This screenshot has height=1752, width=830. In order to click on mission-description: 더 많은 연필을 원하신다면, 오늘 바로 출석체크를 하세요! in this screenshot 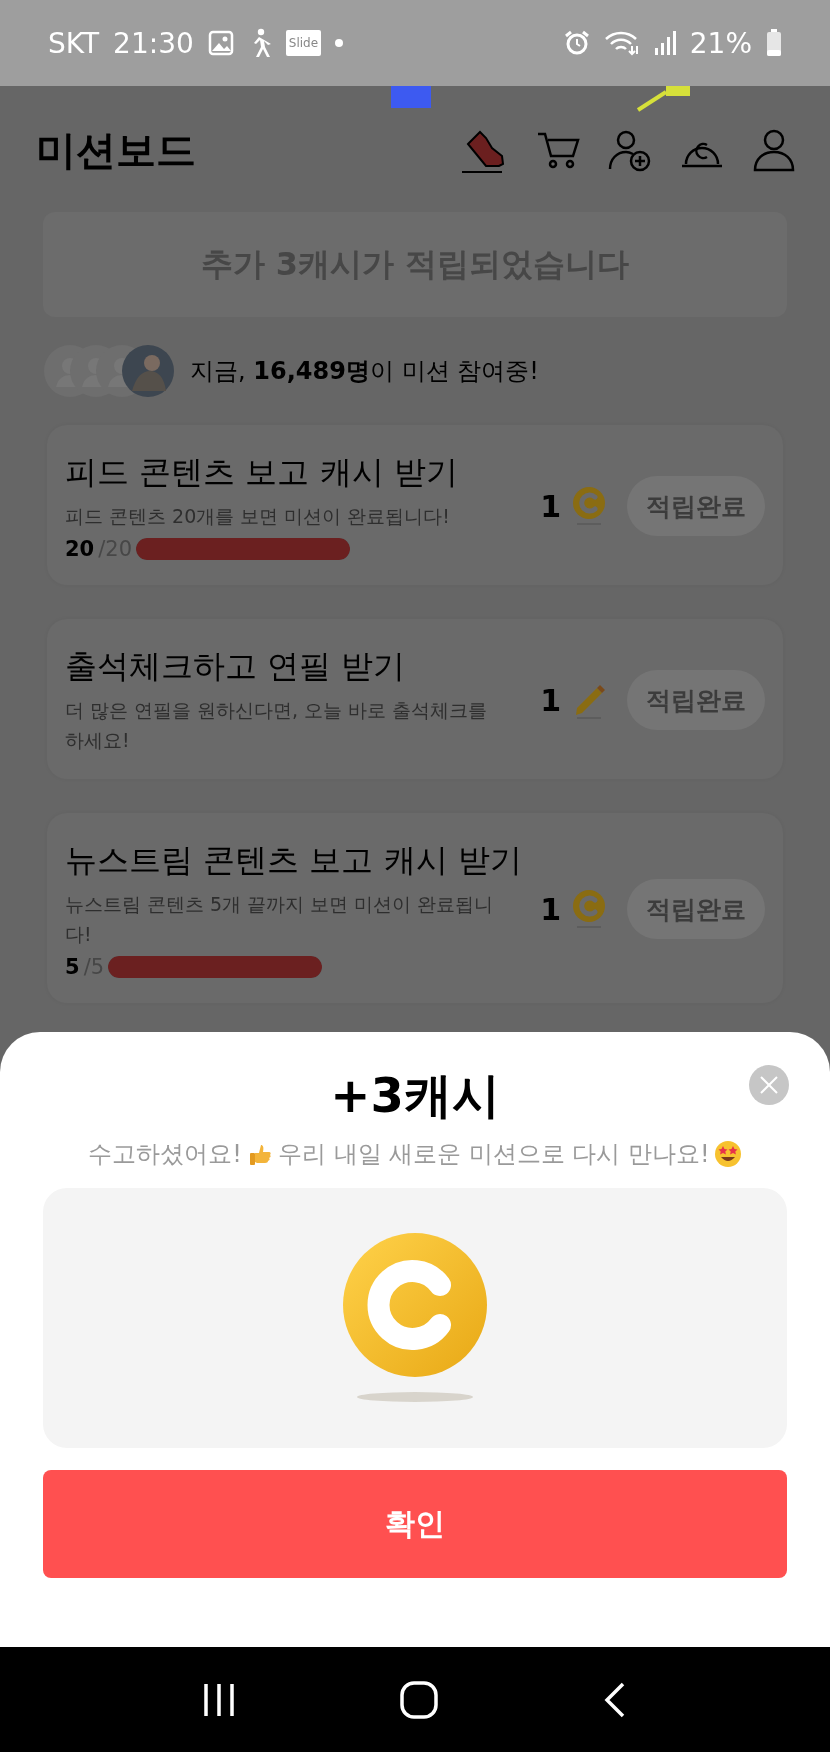, I will do `click(277, 725)`.